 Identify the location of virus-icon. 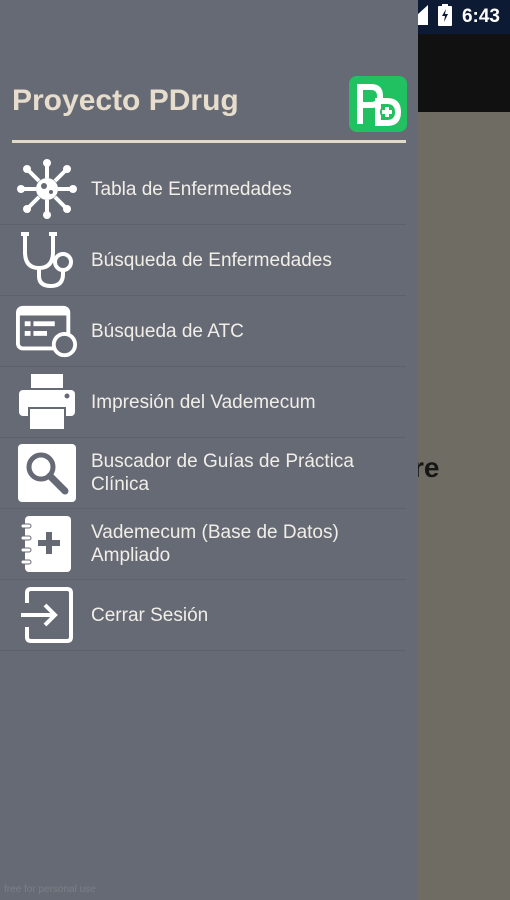
(47, 189).